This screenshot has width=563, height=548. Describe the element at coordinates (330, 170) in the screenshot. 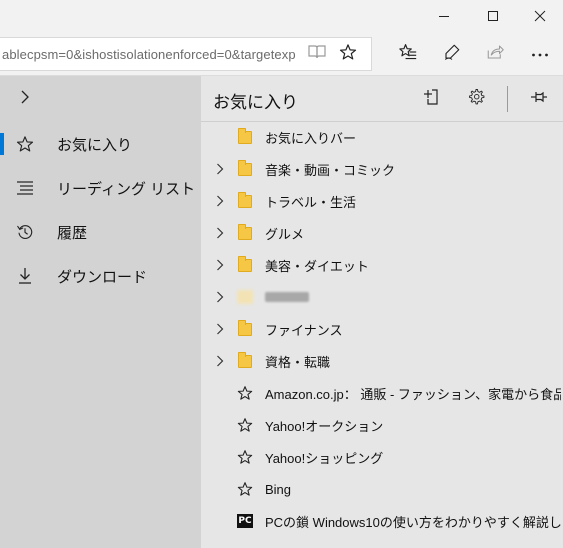

I see `favorite-label: 音楽・動画・コミック` at that location.